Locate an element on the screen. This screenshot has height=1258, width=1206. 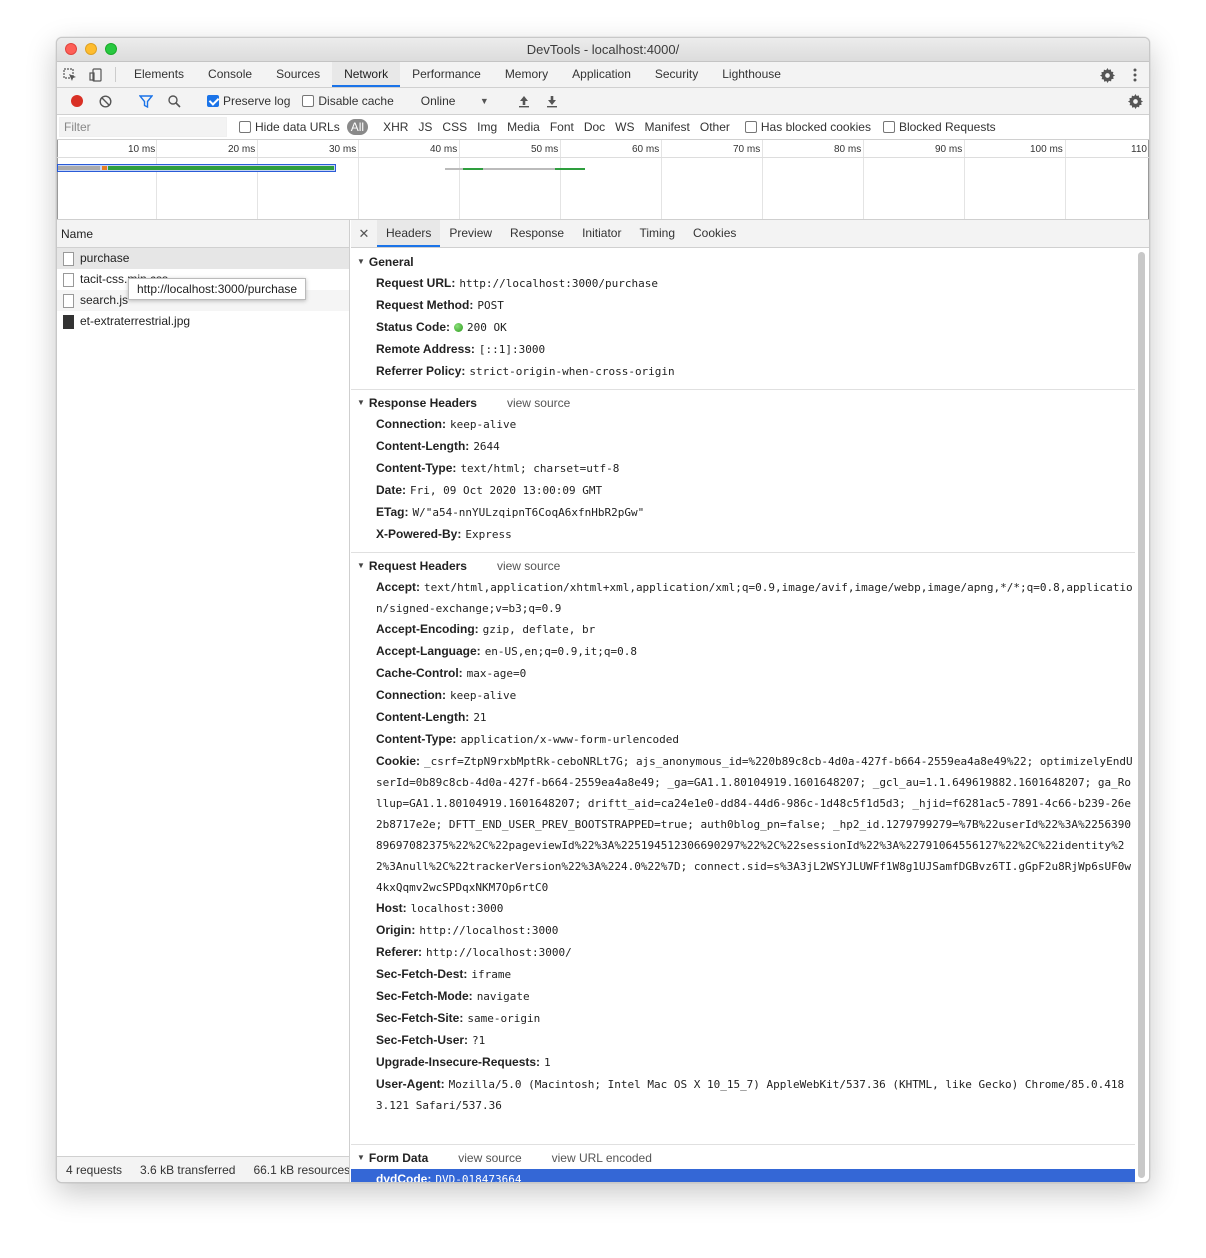
minimize-window-button is located at coordinates (91, 49).